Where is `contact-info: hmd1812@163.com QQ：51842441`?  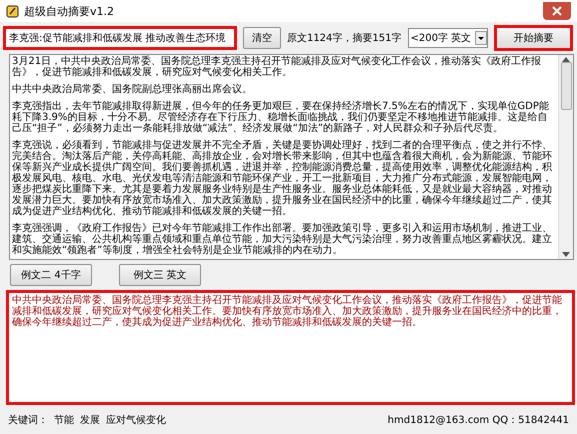
contact-info: hmd1812@163.com QQ：51842441 is located at coordinates (478, 420).